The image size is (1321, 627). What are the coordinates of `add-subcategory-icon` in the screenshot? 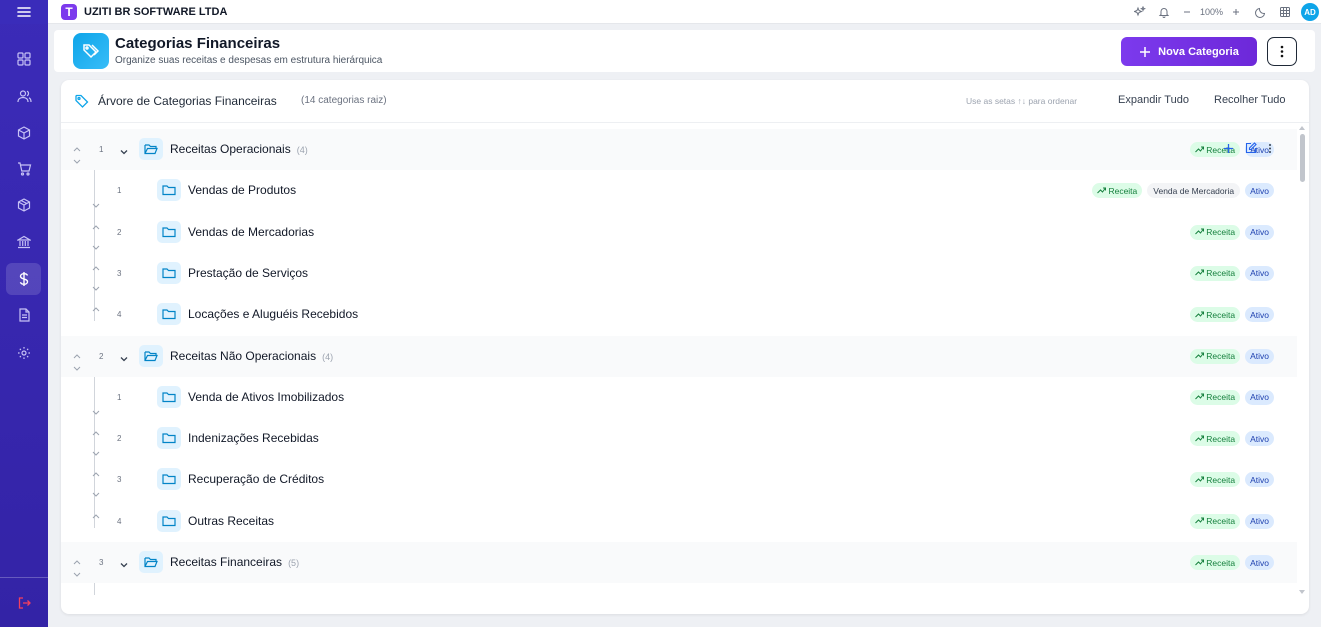 It's located at (1228, 150).